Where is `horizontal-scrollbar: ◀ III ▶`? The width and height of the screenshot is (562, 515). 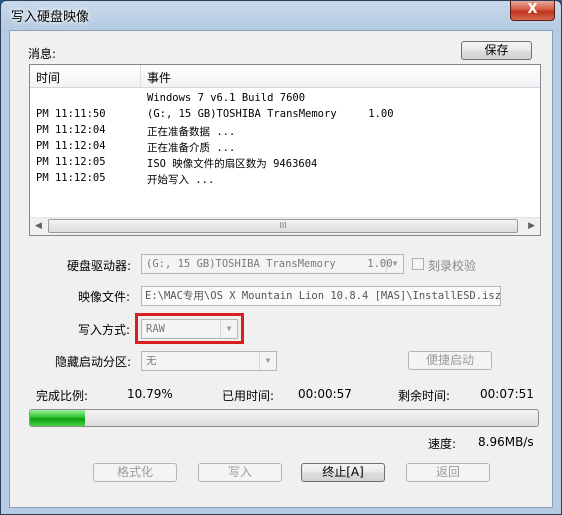
horizontal-scrollbar: ◀ III ▶ is located at coordinates (285, 226).